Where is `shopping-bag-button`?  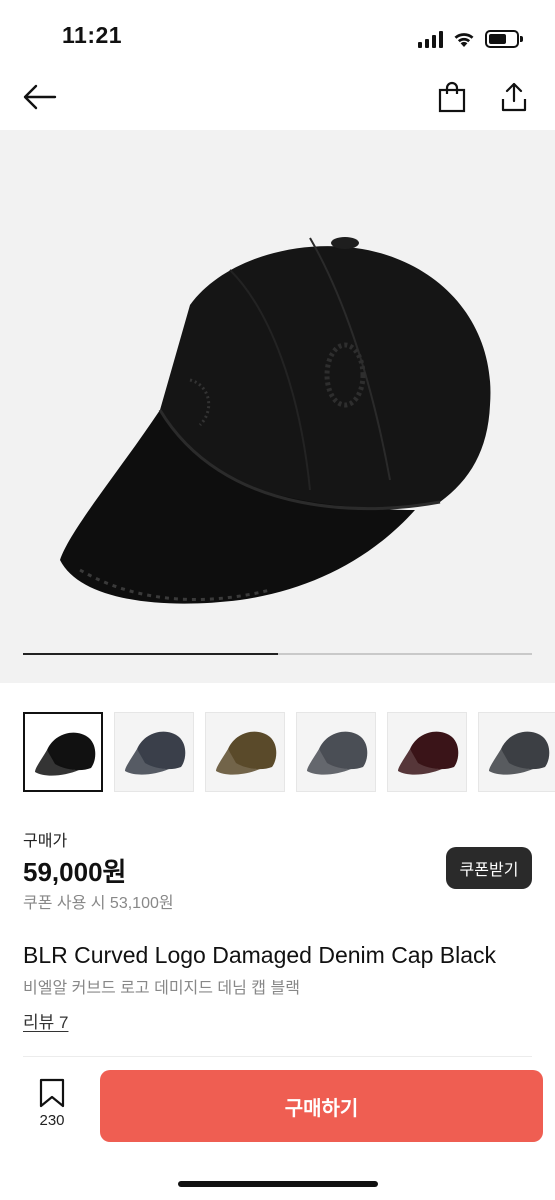 shopping-bag-button is located at coordinates (452, 97).